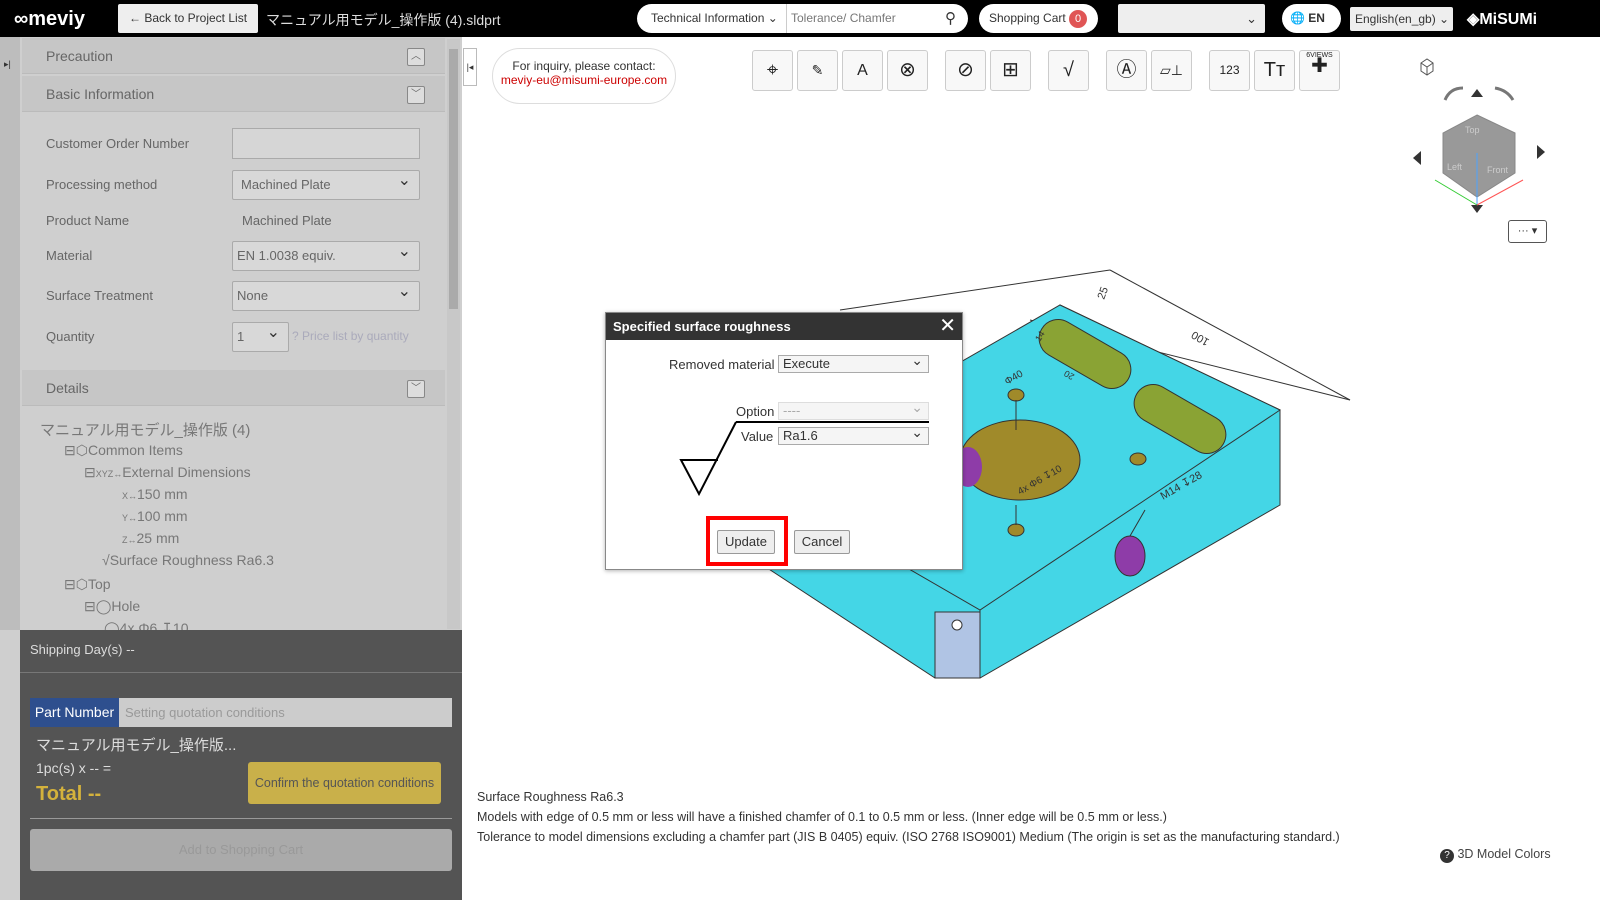 This screenshot has width=1600, height=900. I want to click on precaution-section: Precaution ︿, so click(233, 56).